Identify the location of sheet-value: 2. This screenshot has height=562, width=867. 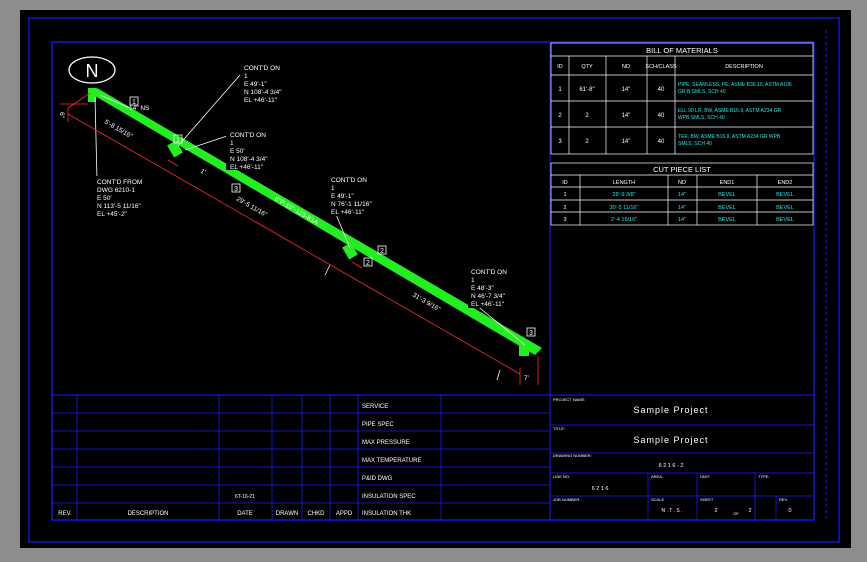
(715, 511).